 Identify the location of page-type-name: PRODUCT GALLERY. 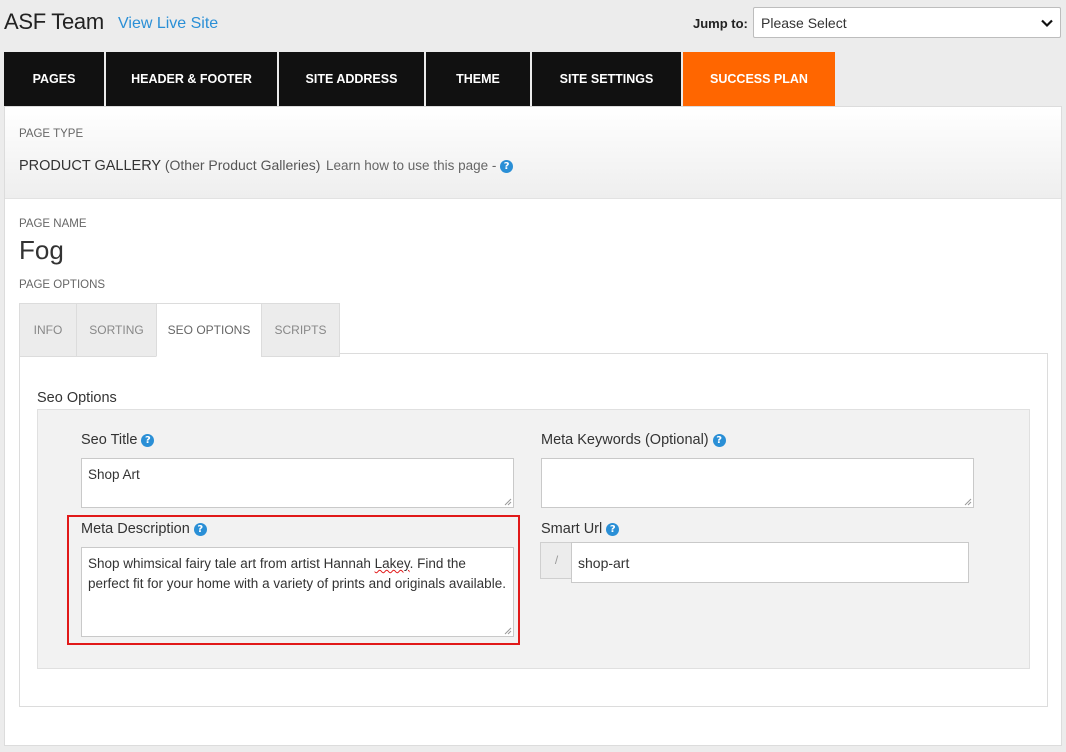
(90, 166).